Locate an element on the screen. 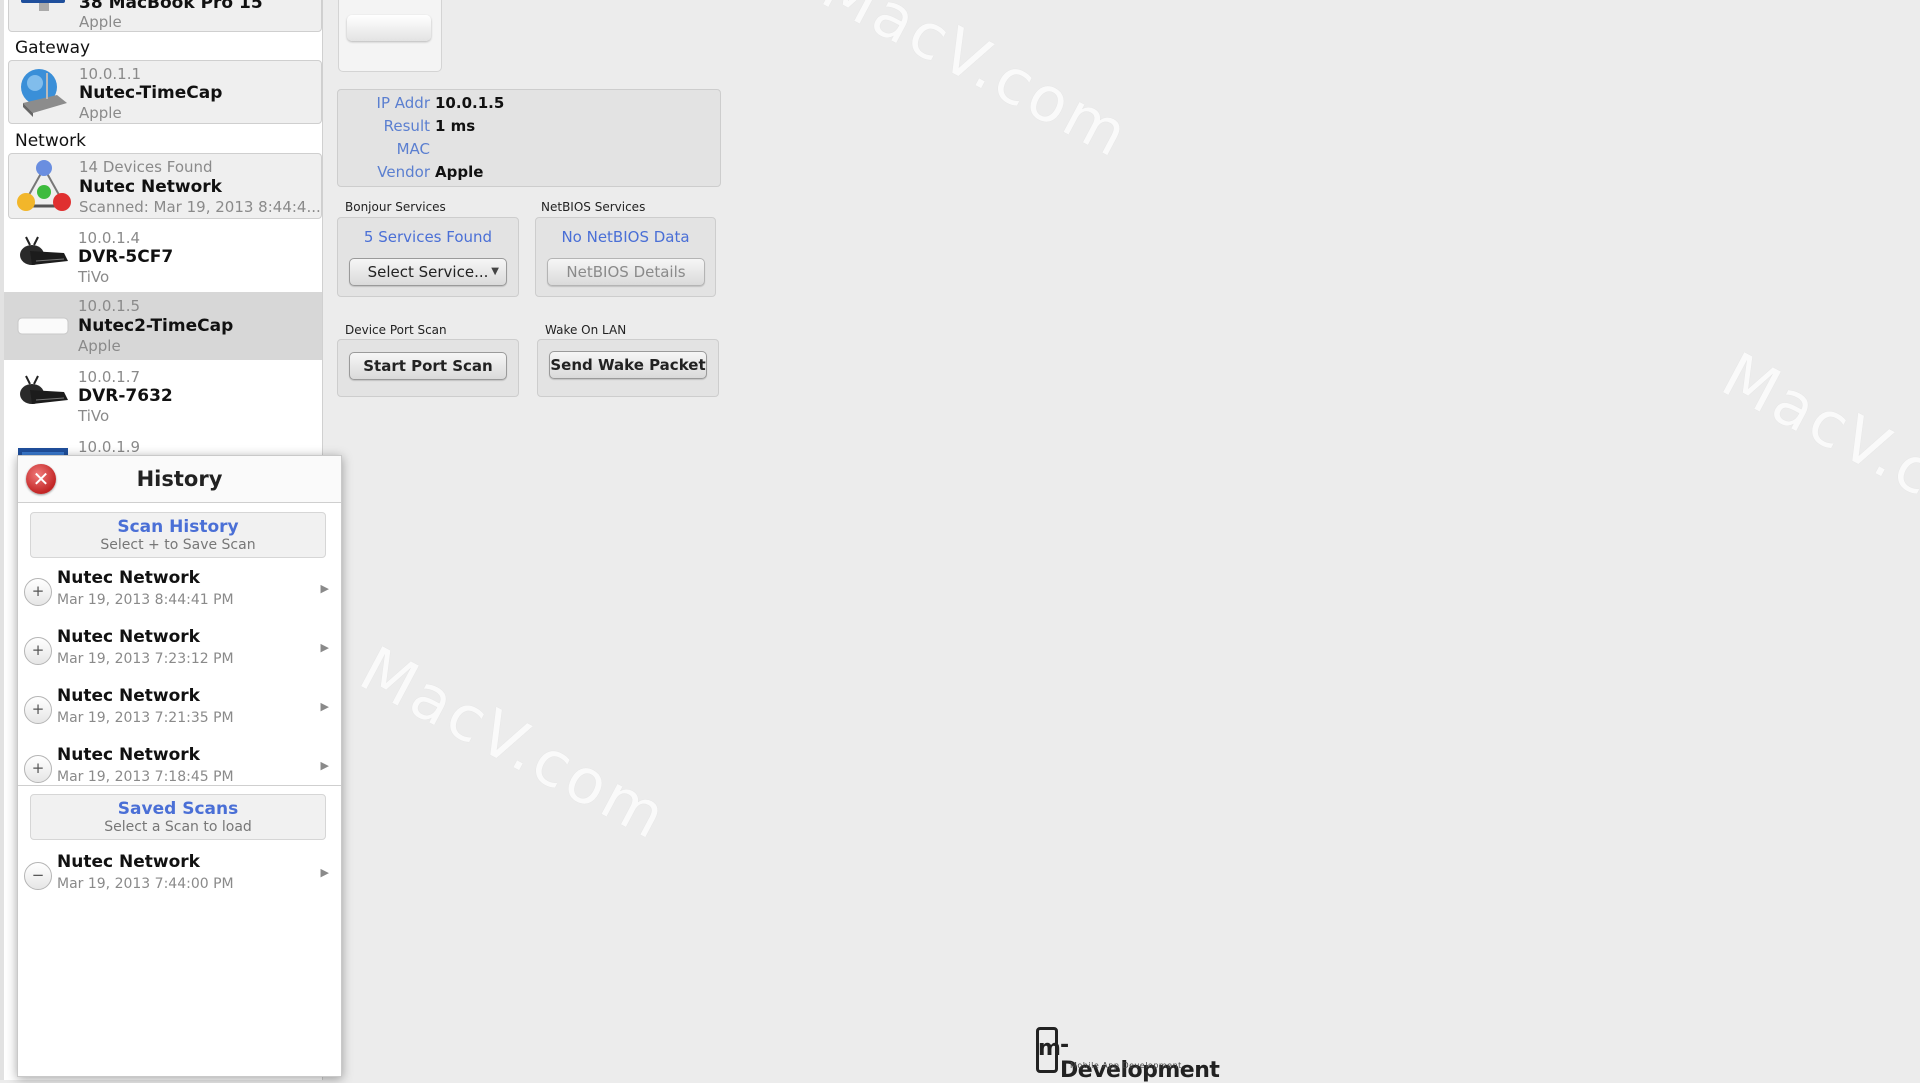 The width and height of the screenshot is (1920, 1083). port-scan-label: Device Port Scan is located at coordinates (396, 330).